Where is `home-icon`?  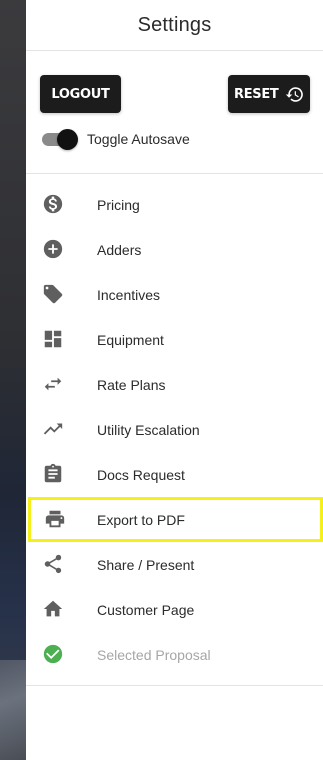
home-icon is located at coordinates (53, 609).